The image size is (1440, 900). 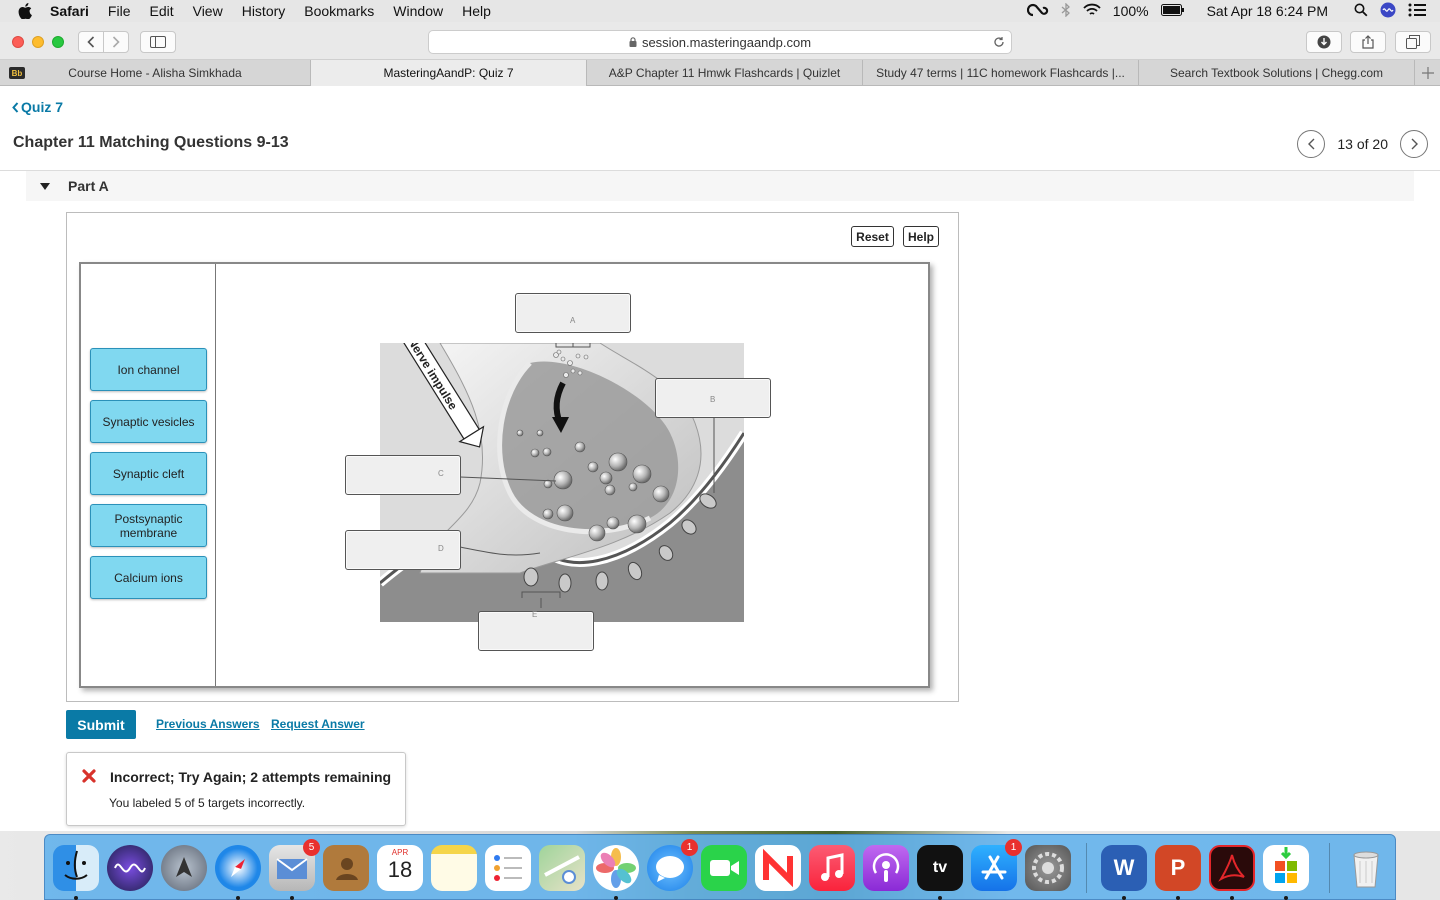 I want to click on menu-app-name: Safari, so click(x=69, y=11).